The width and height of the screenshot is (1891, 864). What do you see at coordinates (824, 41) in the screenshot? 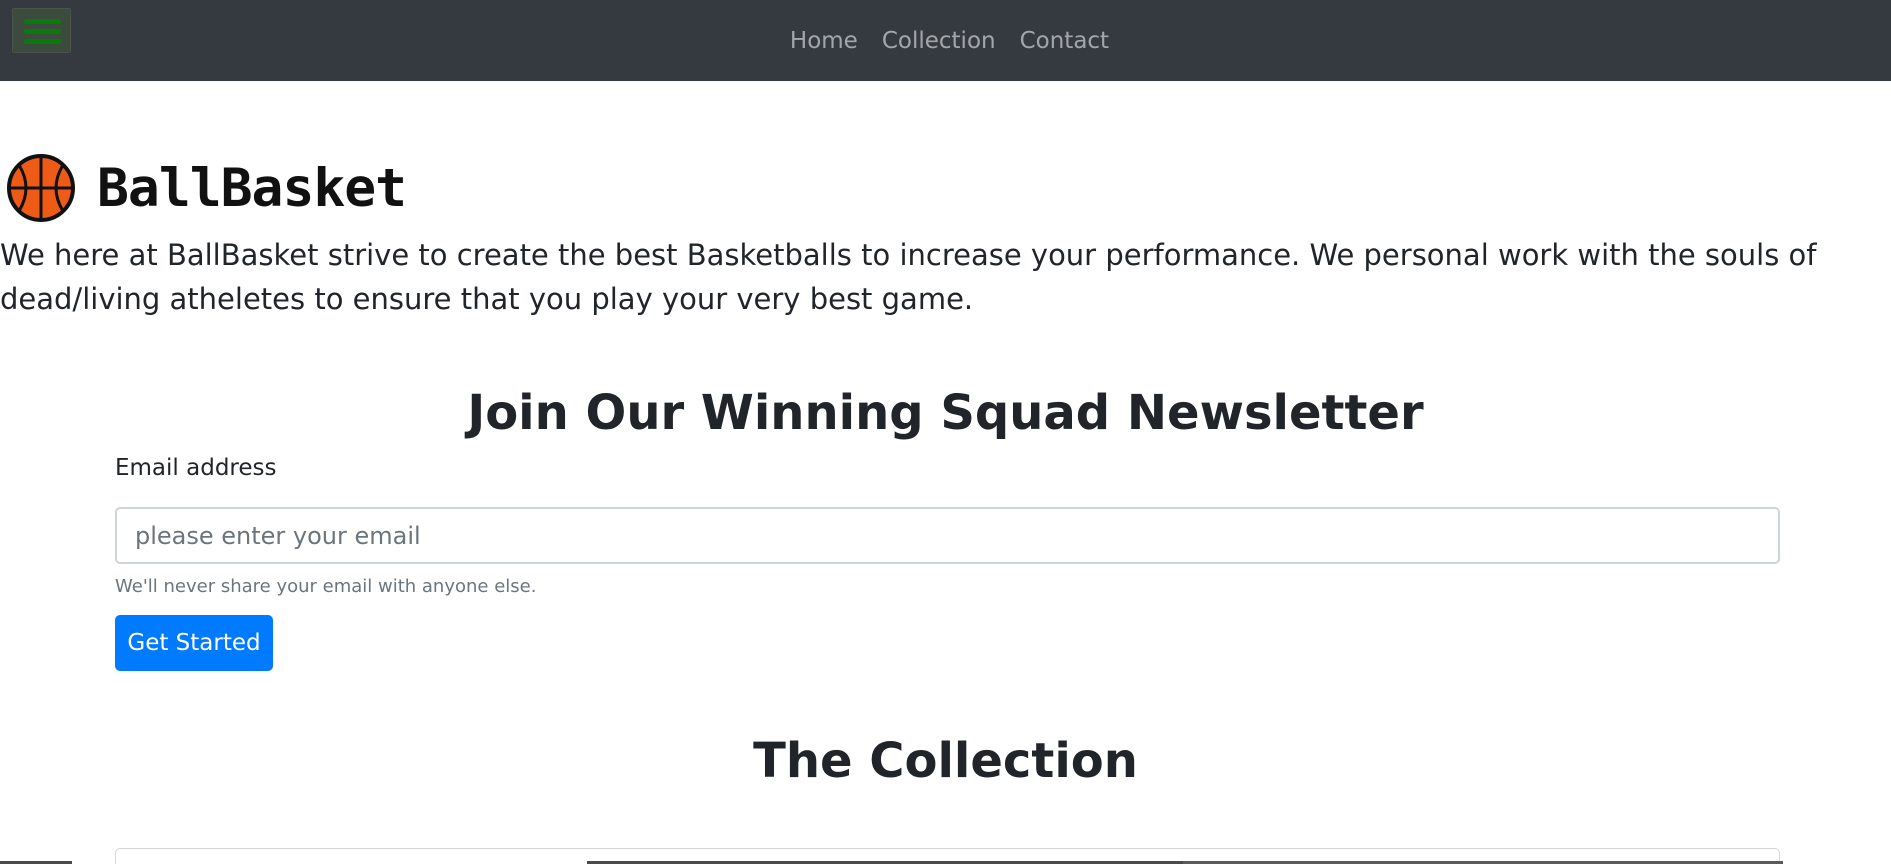
I see `nav-link-home: Home` at bounding box center [824, 41].